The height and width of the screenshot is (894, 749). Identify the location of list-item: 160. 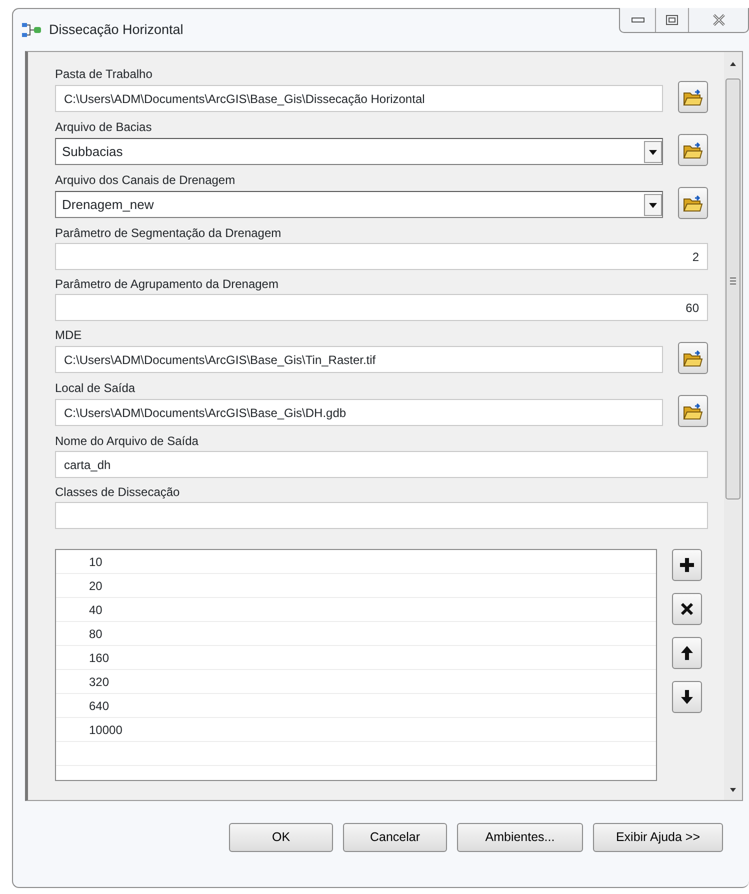
(356, 658).